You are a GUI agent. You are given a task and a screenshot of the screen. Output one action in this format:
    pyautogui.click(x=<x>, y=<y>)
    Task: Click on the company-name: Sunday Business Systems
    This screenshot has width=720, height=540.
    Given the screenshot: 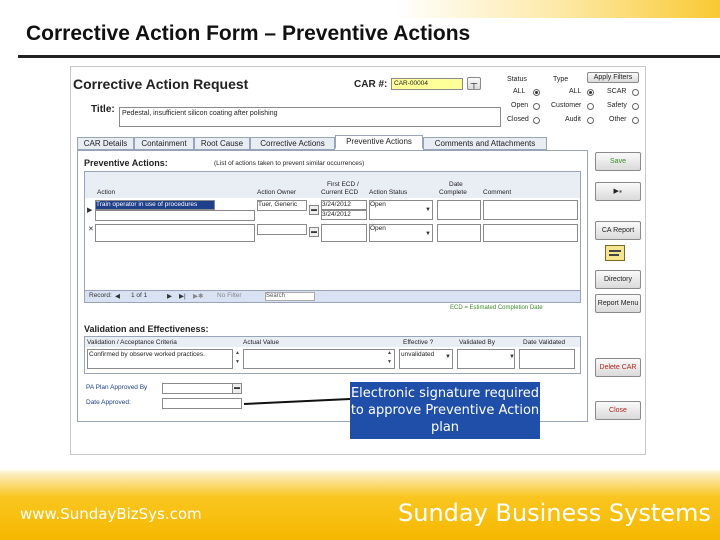 What is the action you would take?
    pyautogui.click(x=554, y=513)
    